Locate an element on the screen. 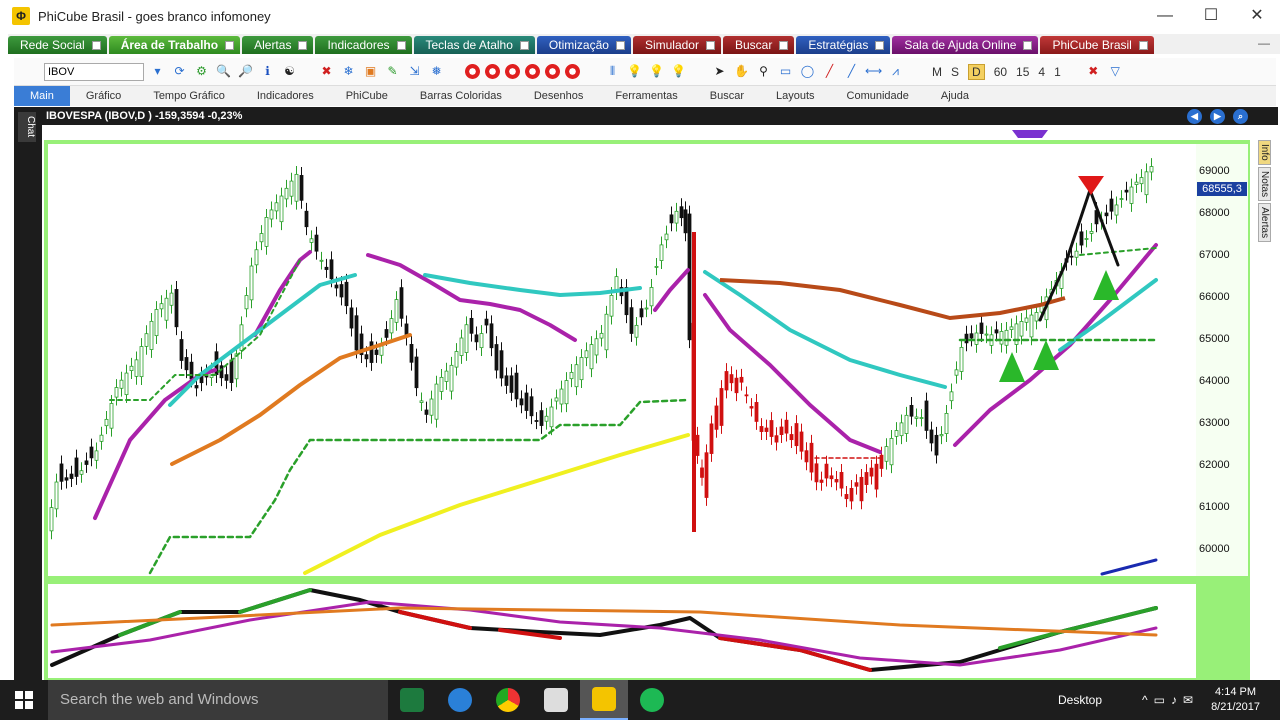 This screenshot has width=1280, height=720. side-tab-bar: Info Notas Alertas is located at coordinates (1267, 192).